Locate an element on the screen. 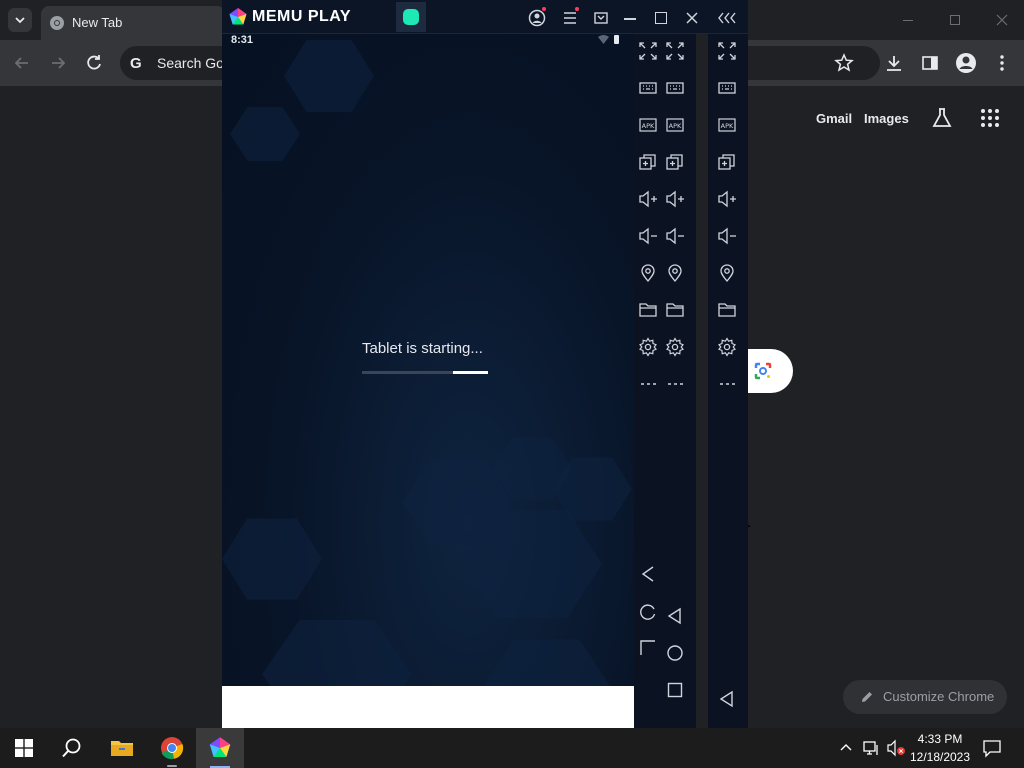 This screenshot has height=768, width=1024. memu-sidebar-toolbar is located at coordinates (665, 381).